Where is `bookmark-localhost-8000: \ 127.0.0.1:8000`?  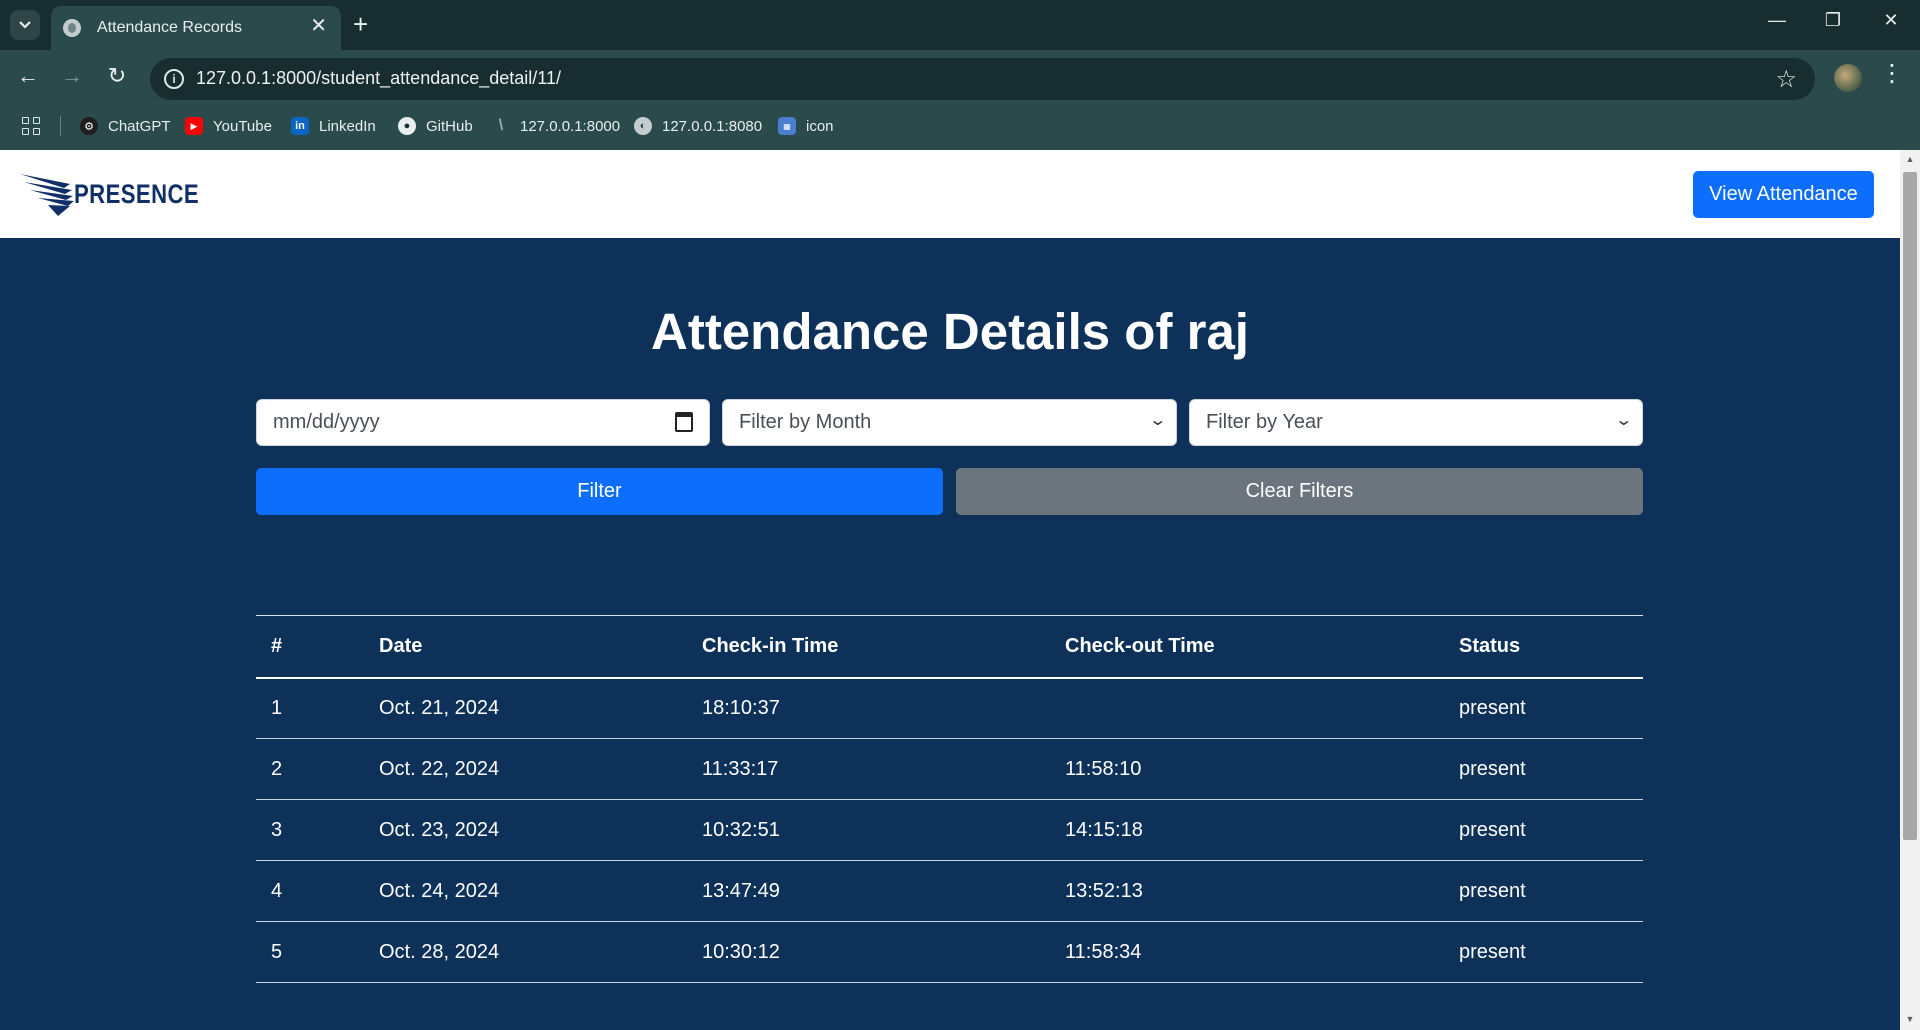 bookmark-localhost-8000: \ 127.0.0.1:8000 is located at coordinates (556, 126).